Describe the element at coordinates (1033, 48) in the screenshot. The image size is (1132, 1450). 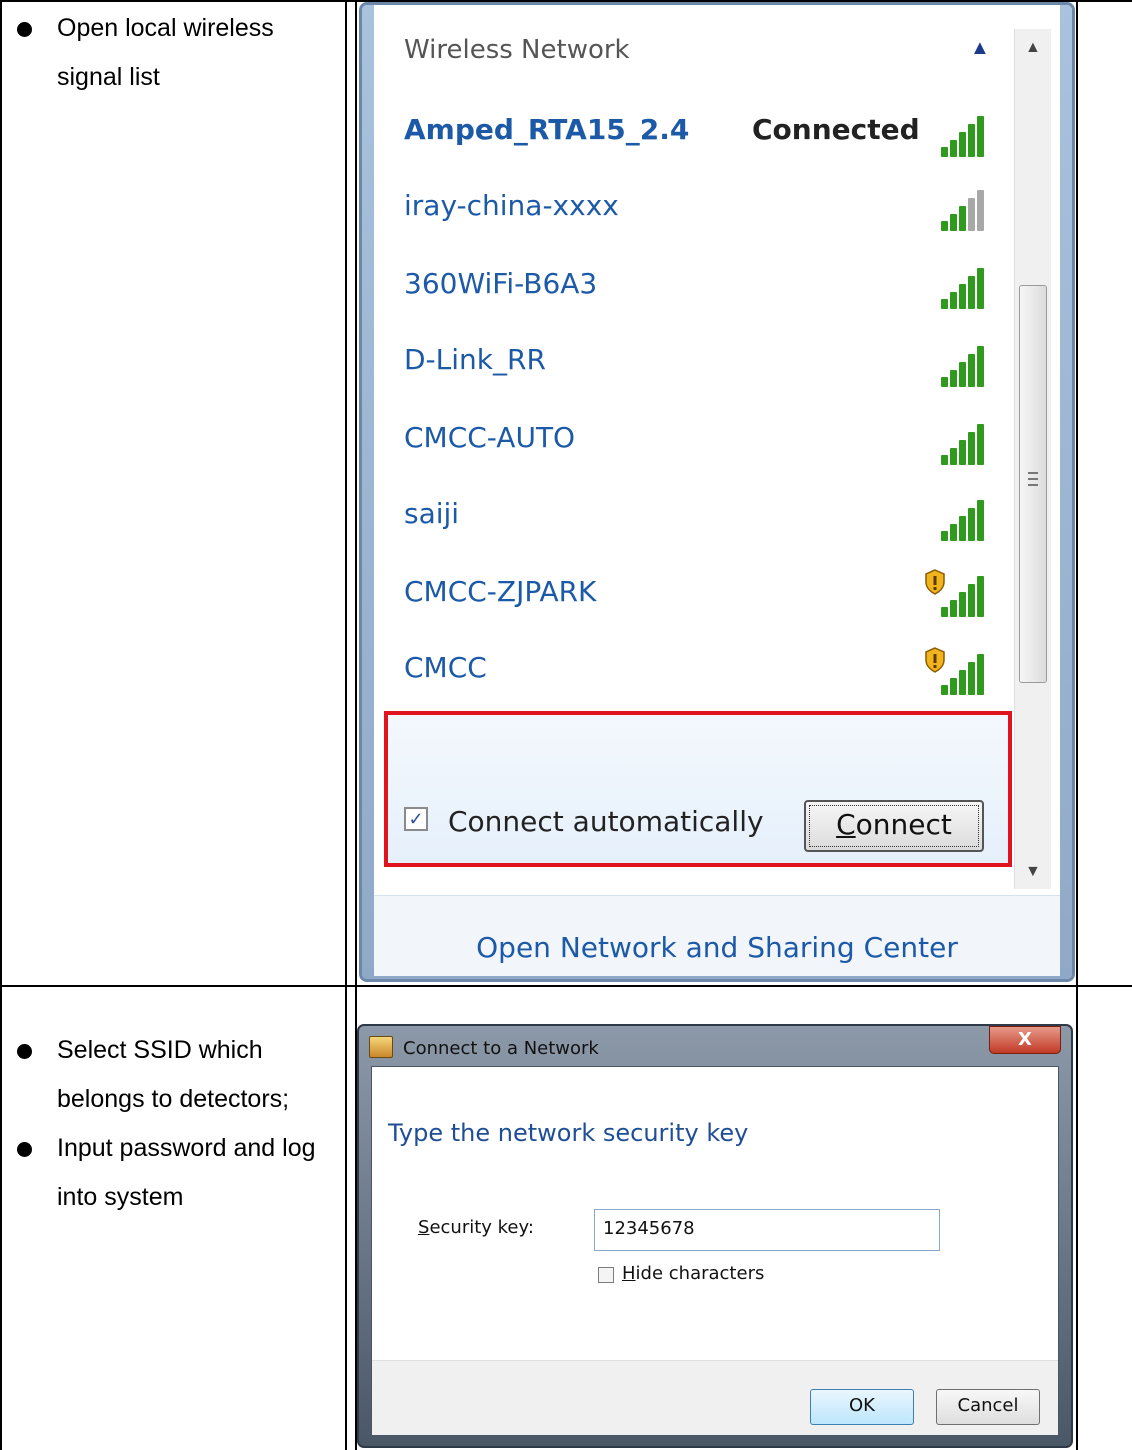
I see `scroll-up-arrow-icon: ▲` at that location.